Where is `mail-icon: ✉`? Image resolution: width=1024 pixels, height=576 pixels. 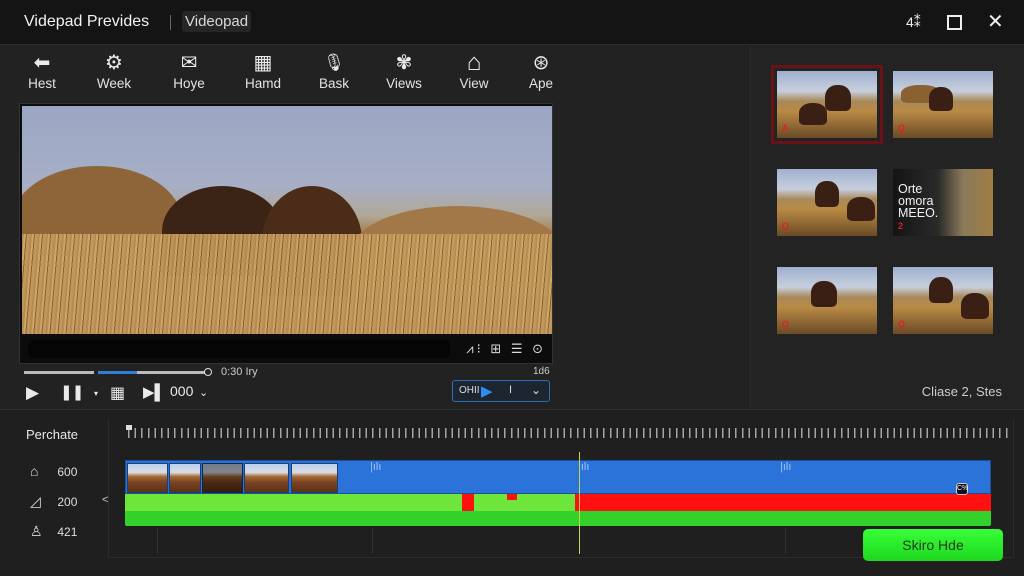 mail-icon: ✉ is located at coordinates (189, 63).